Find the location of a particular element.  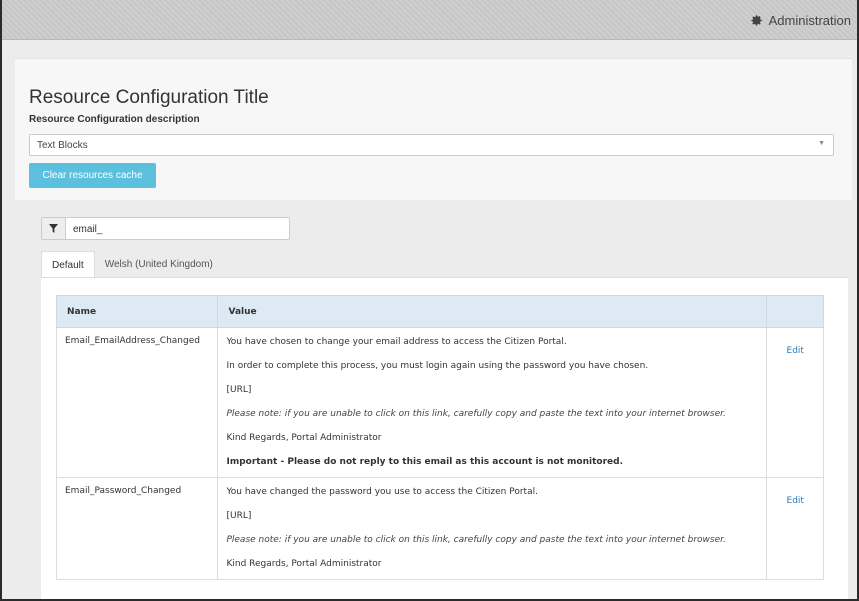

filter-box: email_ is located at coordinates (165, 228).